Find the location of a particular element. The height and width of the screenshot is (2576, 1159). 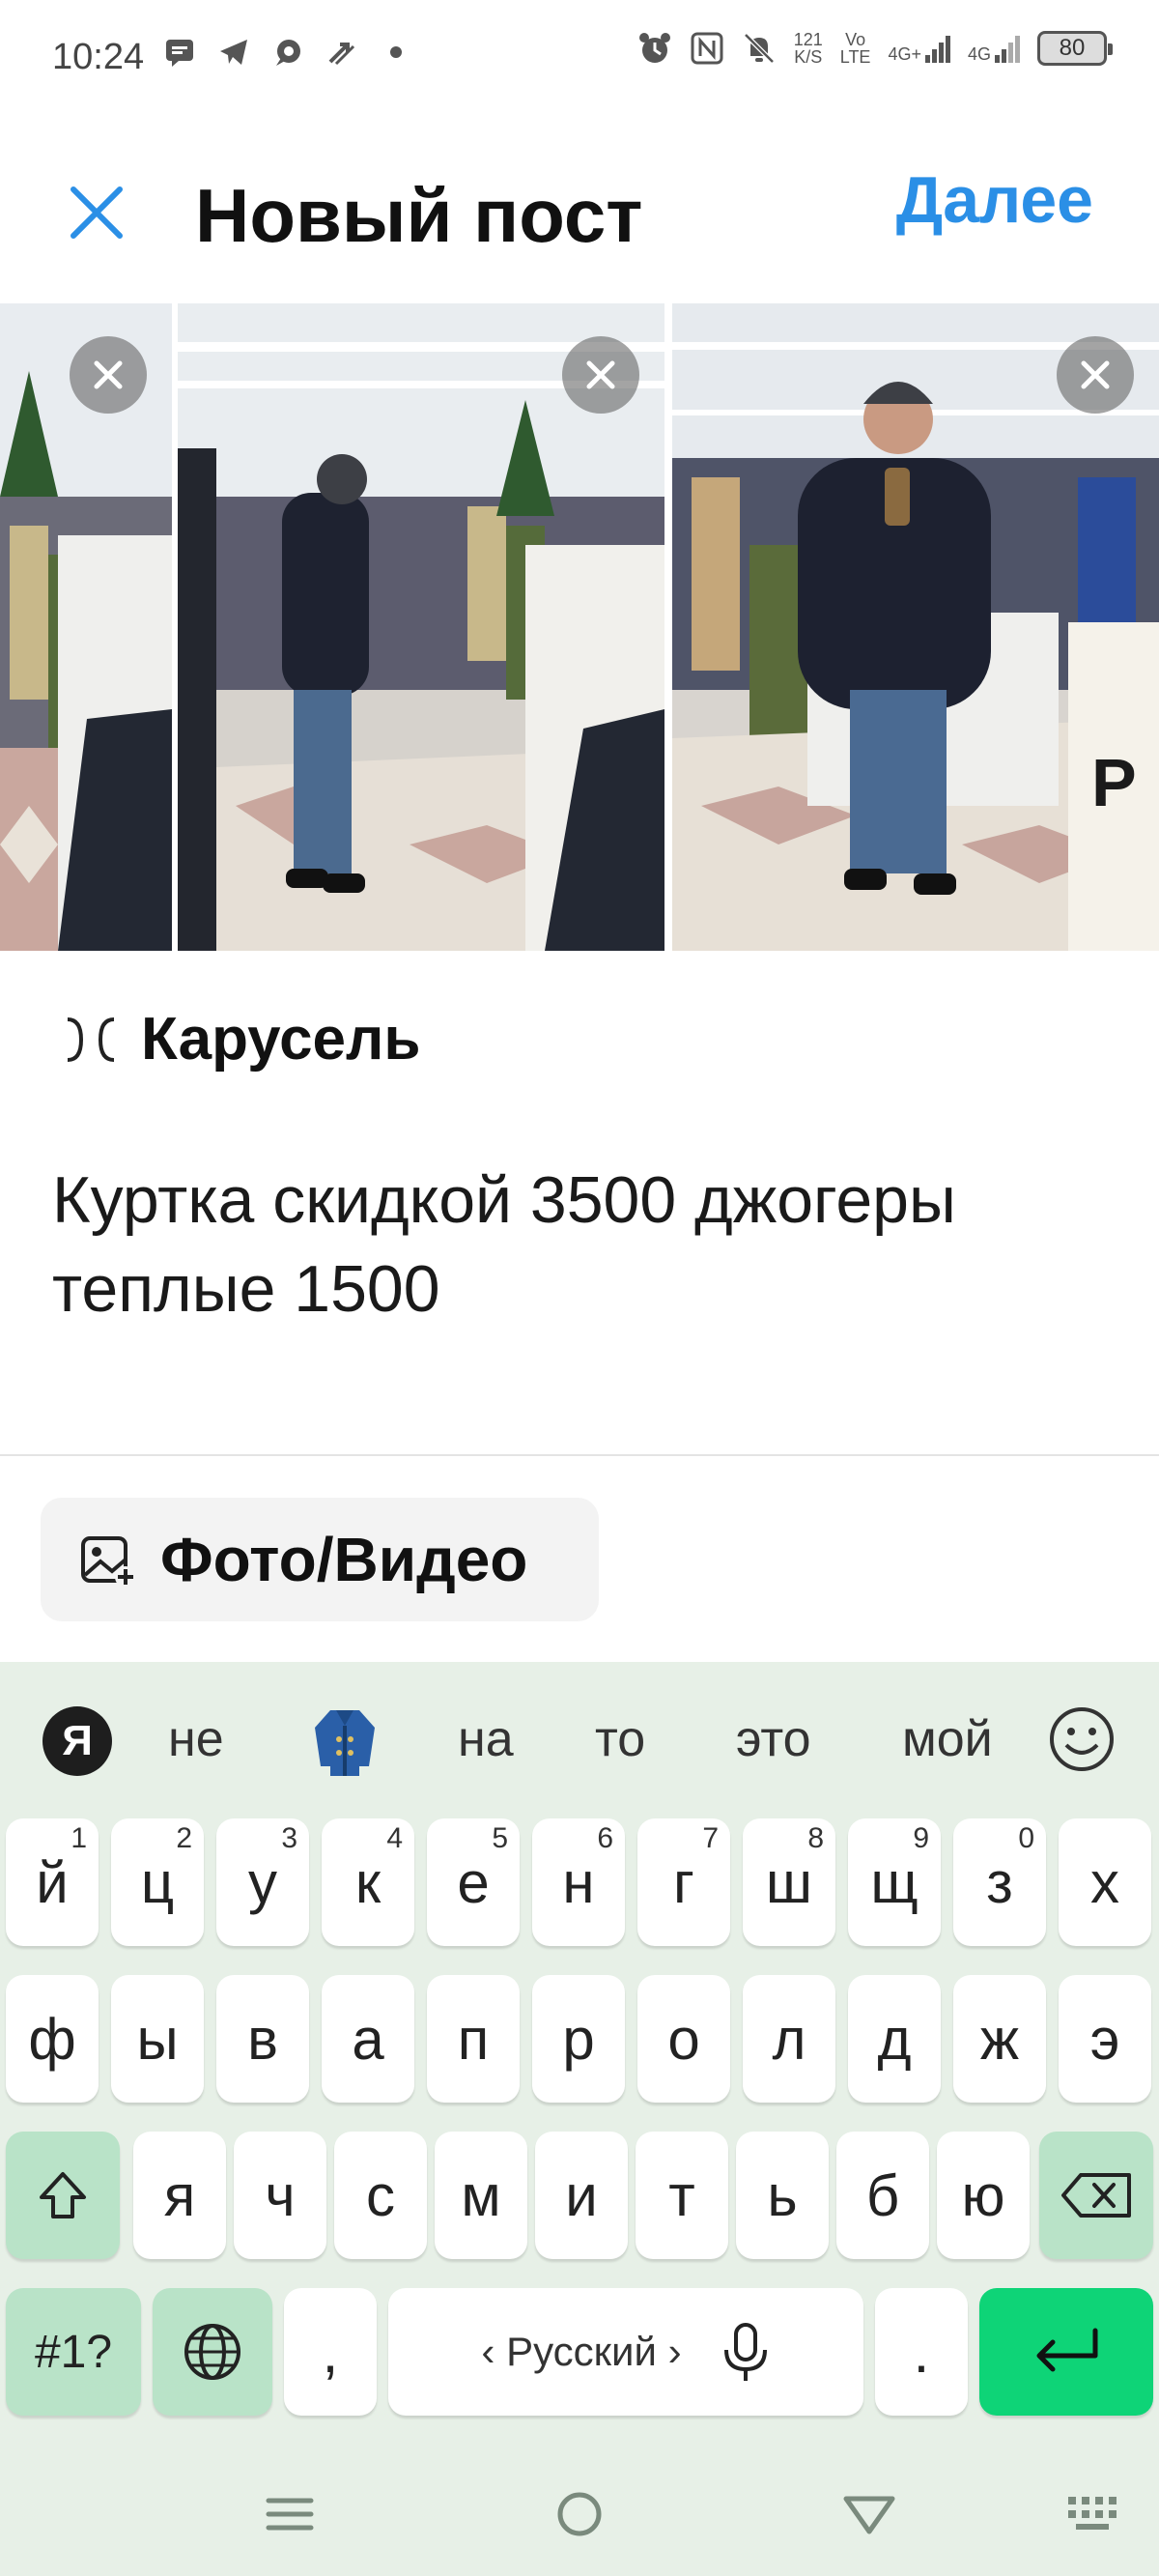

battery-indicator: 80 is located at coordinates (1075, 49).